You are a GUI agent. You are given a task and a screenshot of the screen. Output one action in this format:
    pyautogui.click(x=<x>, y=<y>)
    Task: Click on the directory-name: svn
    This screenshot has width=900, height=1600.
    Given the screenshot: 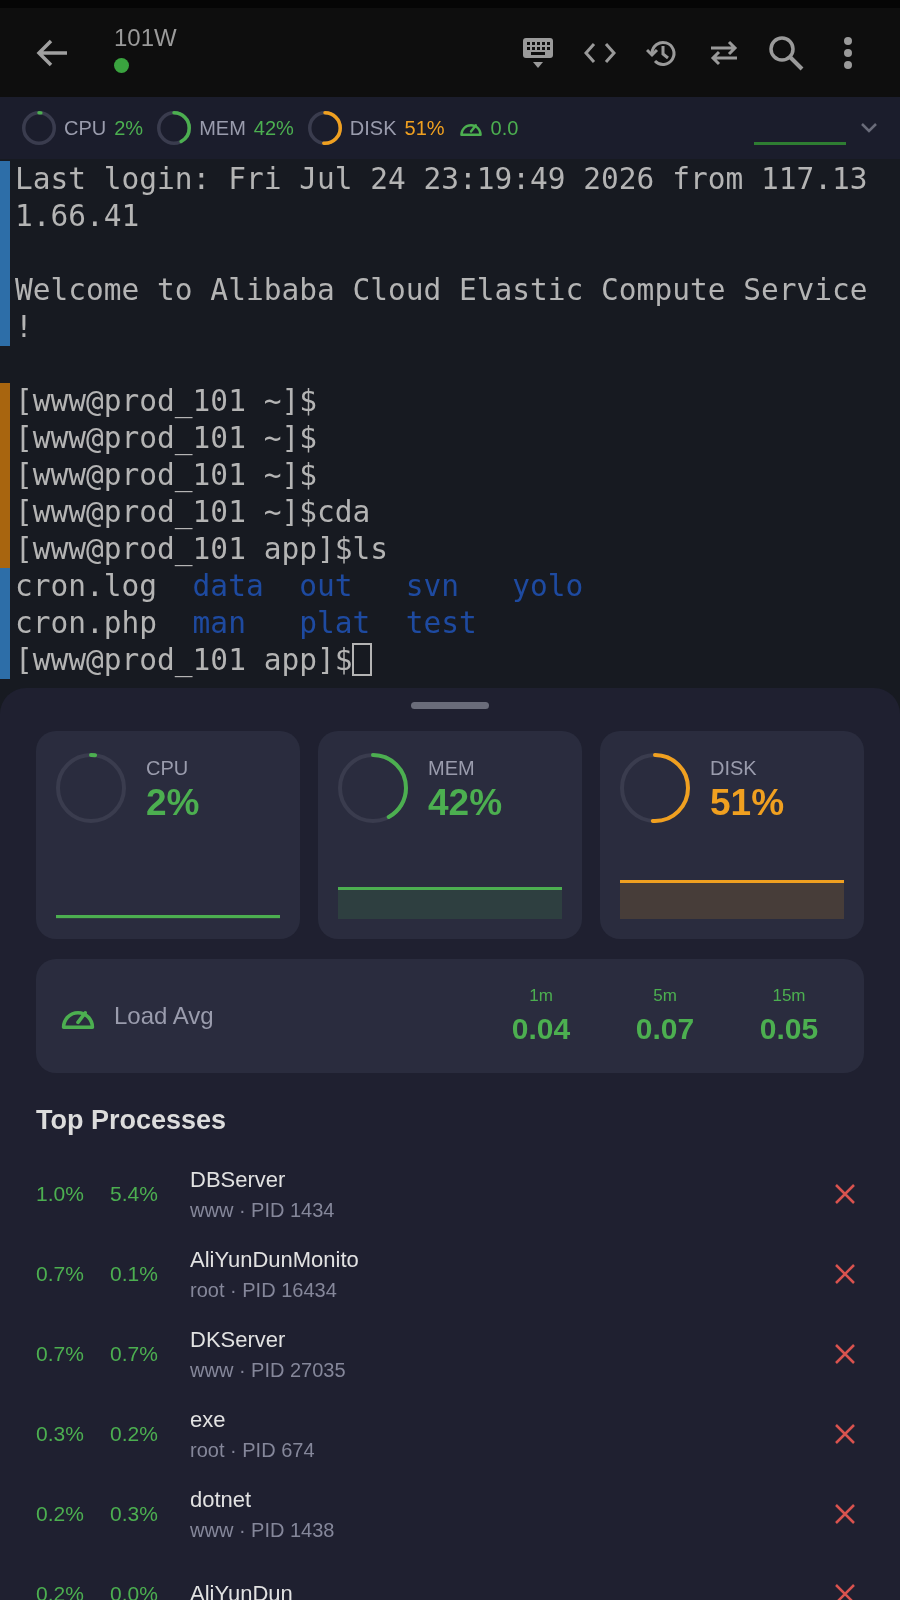 What is the action you would take?
    pyautogui.click(x=433, y=586)
    